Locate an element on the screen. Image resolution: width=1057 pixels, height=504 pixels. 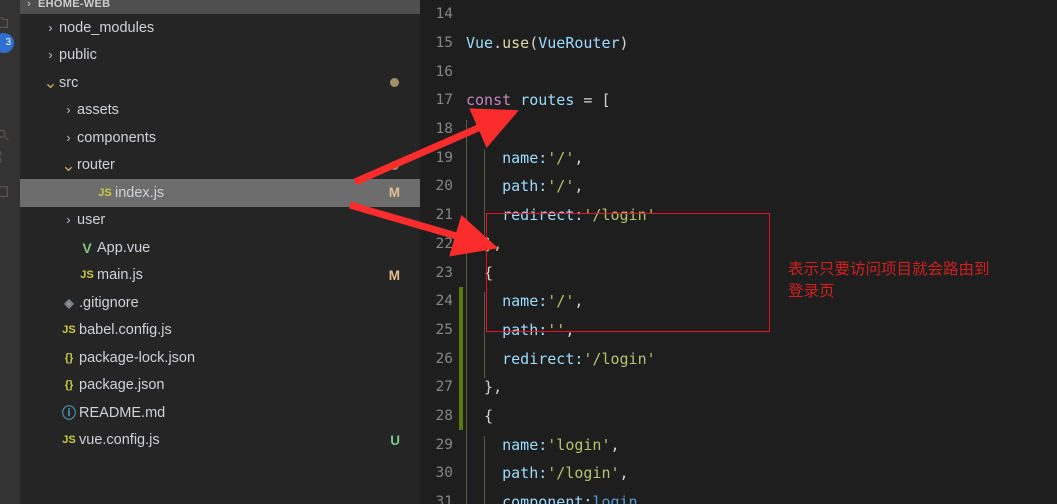
tree-item-package-json: {} package.json is located at coordinates (220, 386).